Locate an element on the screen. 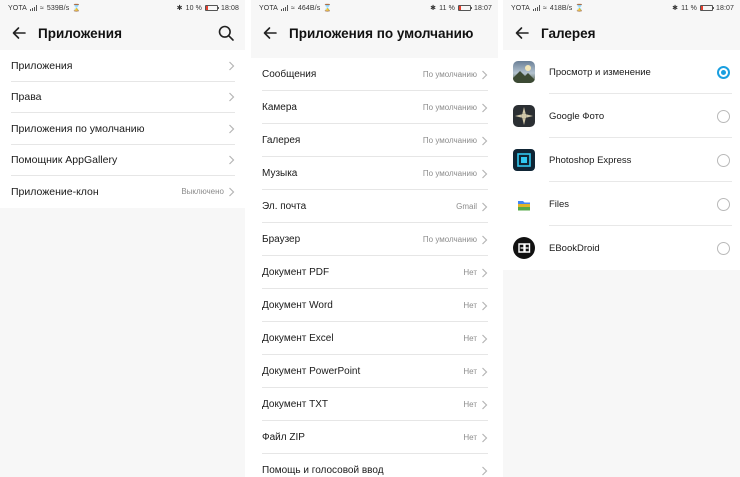 Image resolution: width=740 pixels, height=477 pixels. app-bar: Галерея is located at coordinates (621, 33).